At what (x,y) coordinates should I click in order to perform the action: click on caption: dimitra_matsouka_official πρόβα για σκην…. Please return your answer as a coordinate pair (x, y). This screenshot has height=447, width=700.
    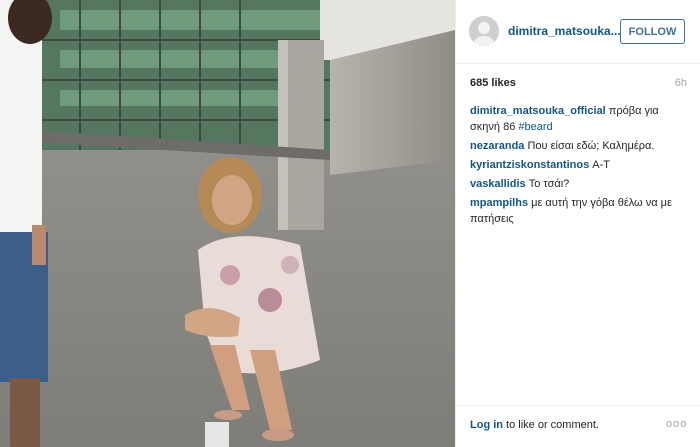
    Looking at the image, I should click on (578, 119).